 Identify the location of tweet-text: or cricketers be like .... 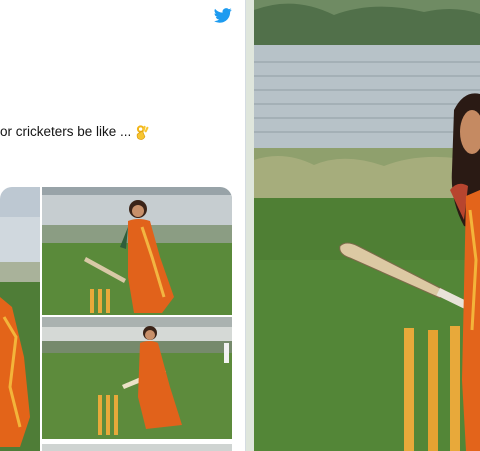
(66, 131).